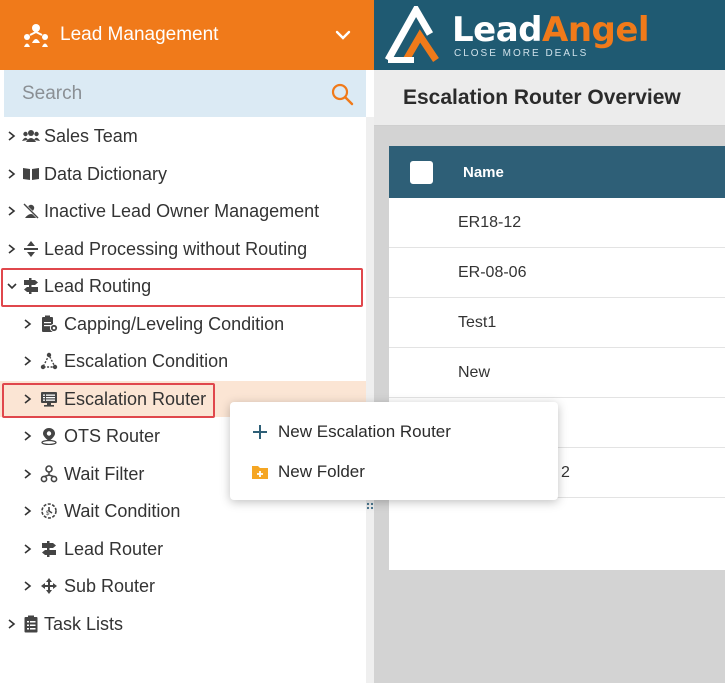 This screenshot has height=683, width=725. I want to click on stopwatch-icon: $, so click(49, 511).